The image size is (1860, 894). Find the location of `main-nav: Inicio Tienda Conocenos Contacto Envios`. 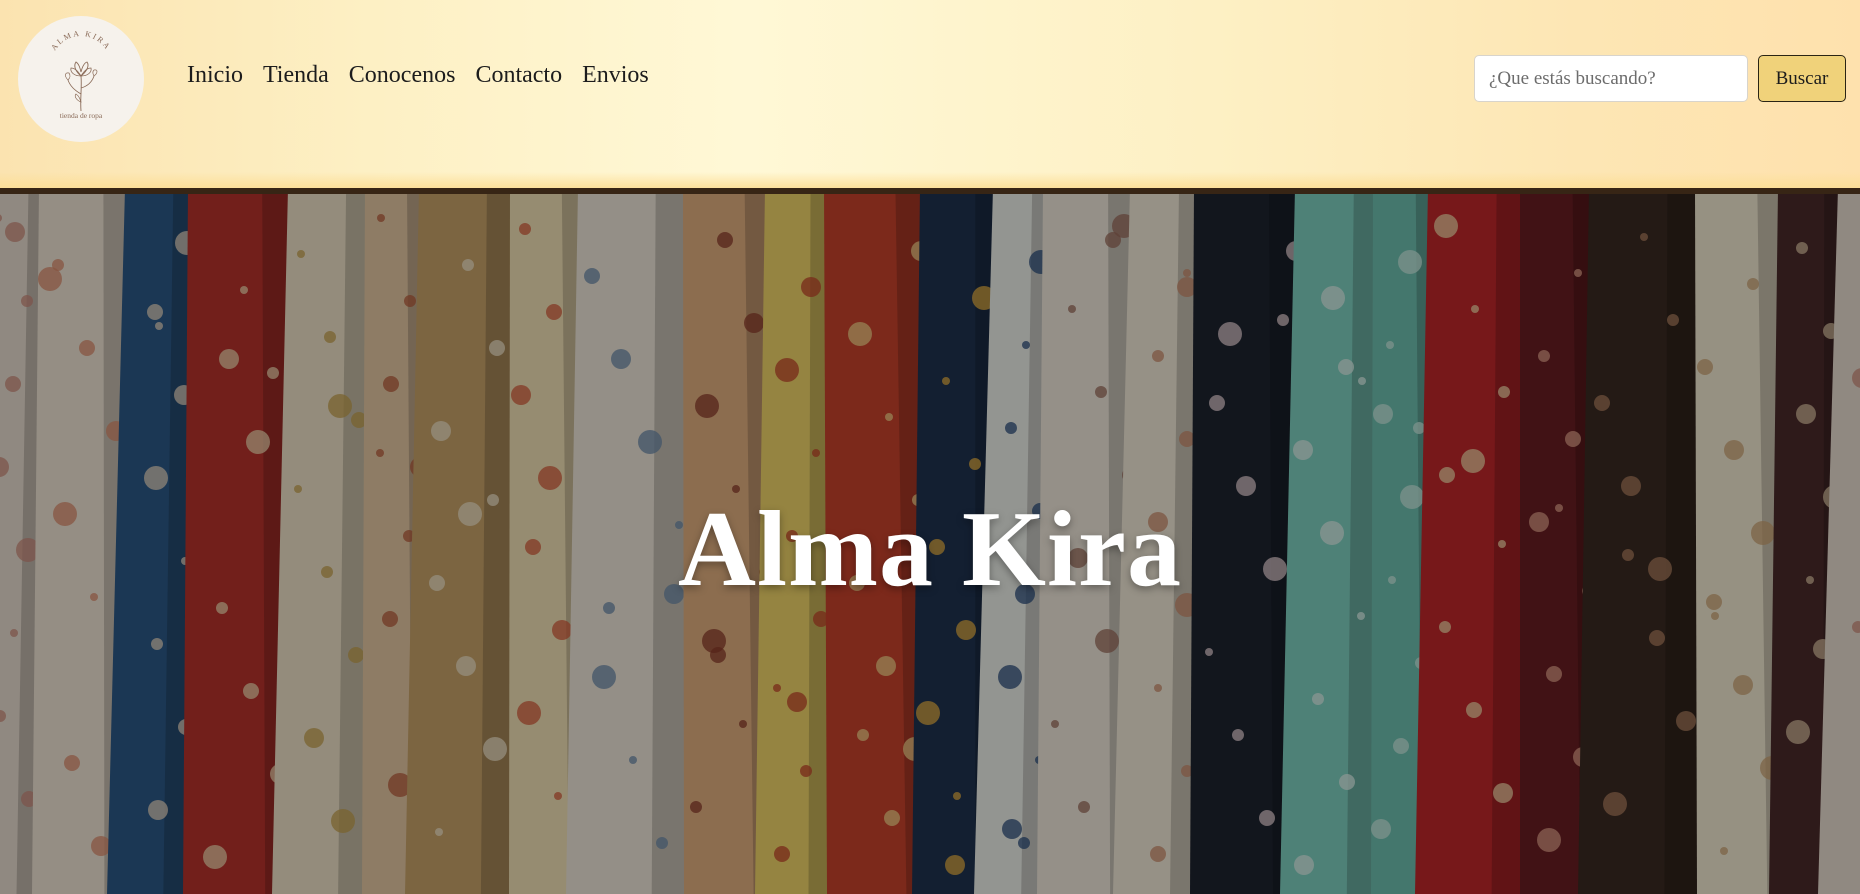

main-nav: Inicio Tienda Conocenos Contacto Envios is located at coordinates (418, 75).